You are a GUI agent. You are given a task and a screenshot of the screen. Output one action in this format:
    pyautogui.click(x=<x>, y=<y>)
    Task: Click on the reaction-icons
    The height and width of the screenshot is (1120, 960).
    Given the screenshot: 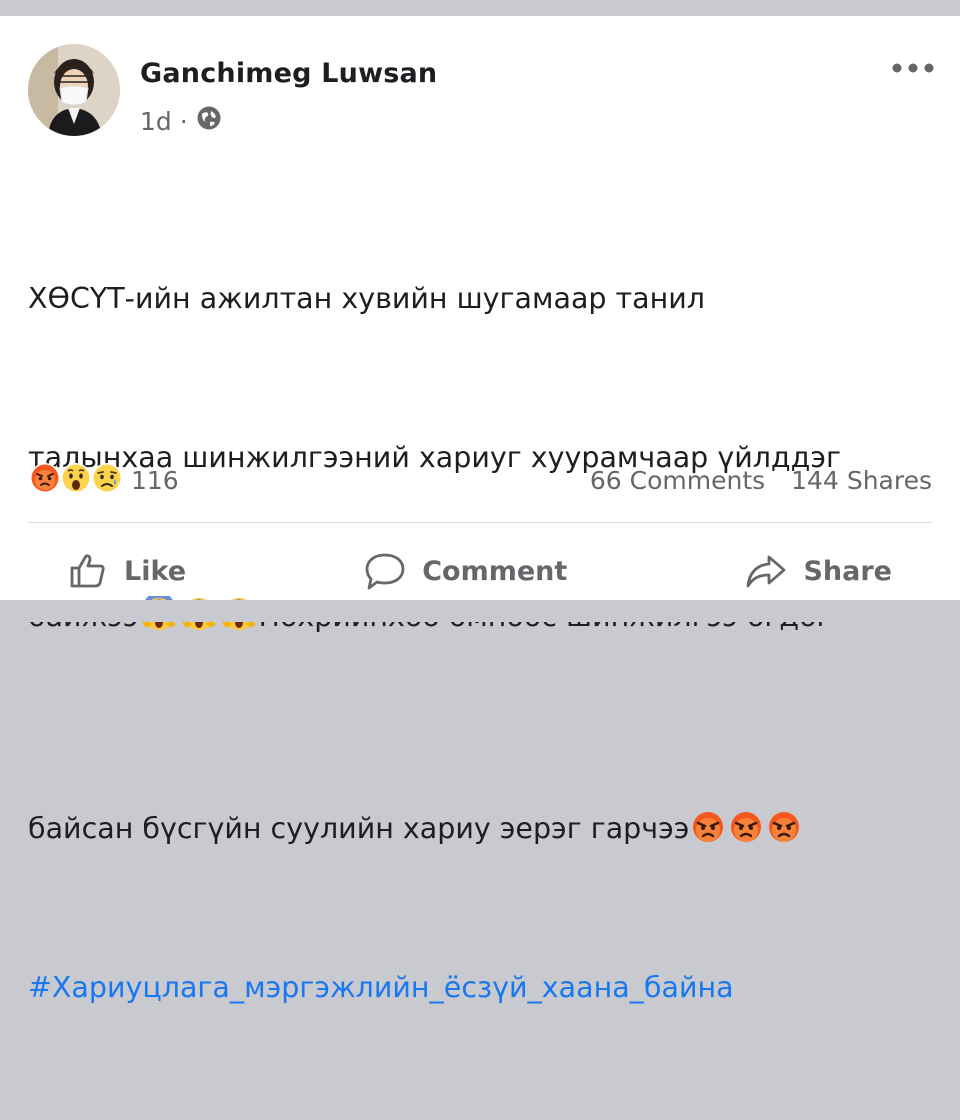 What is the action you would take?
    pyautogui.click(x=76, y=480)
    